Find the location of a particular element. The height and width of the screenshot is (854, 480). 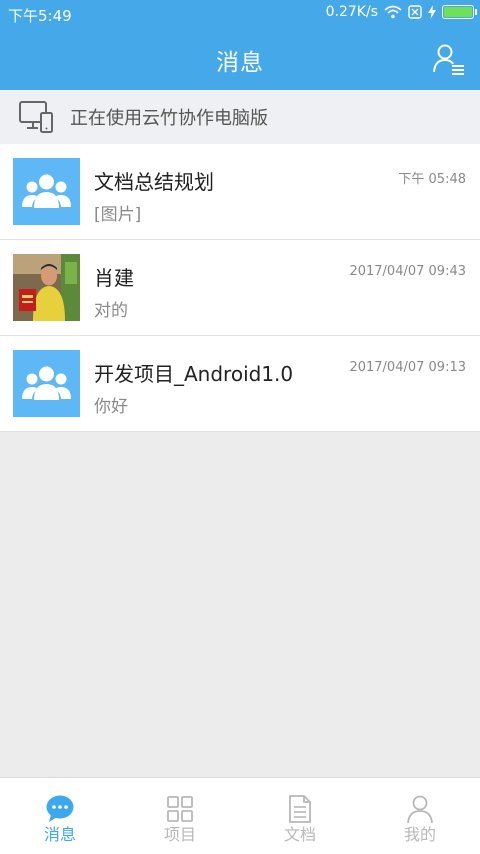

page-title: 消息 is located at coordinates (240, 63).